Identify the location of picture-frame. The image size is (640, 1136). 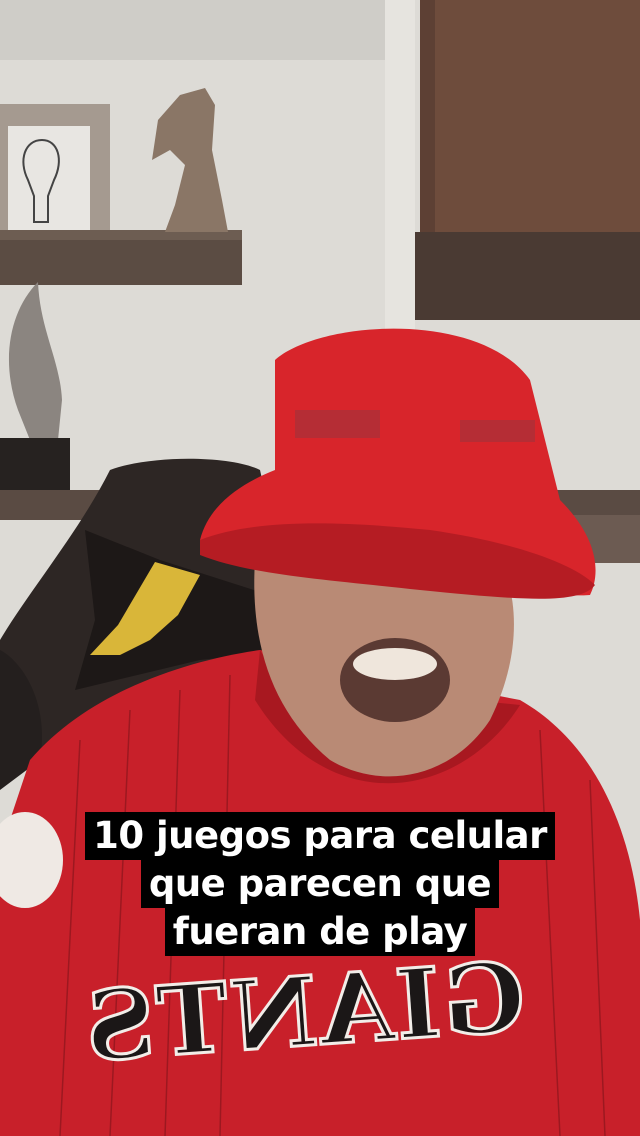
(55, 167).